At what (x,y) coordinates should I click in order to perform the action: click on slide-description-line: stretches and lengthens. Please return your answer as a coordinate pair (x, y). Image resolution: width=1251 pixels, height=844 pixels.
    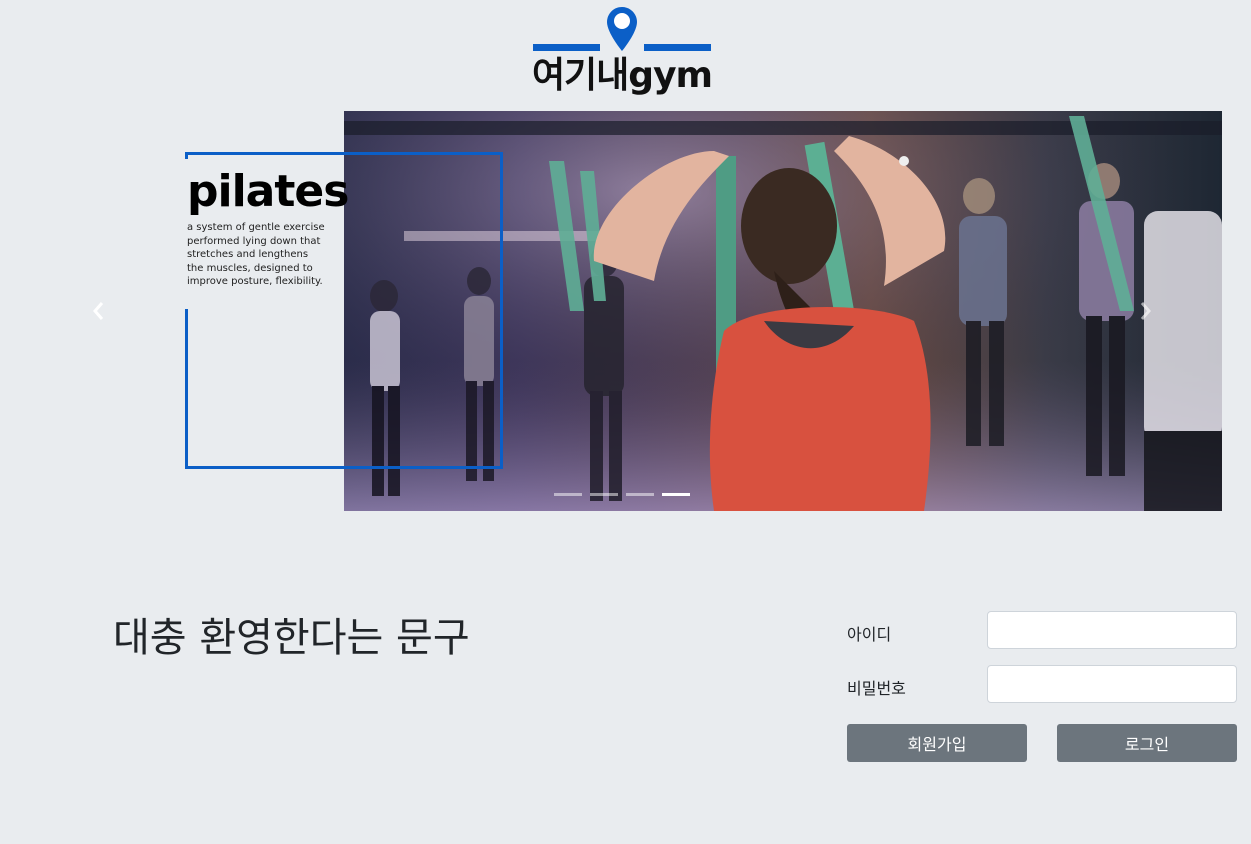
    Looking at the image, I should click on (248, 254).